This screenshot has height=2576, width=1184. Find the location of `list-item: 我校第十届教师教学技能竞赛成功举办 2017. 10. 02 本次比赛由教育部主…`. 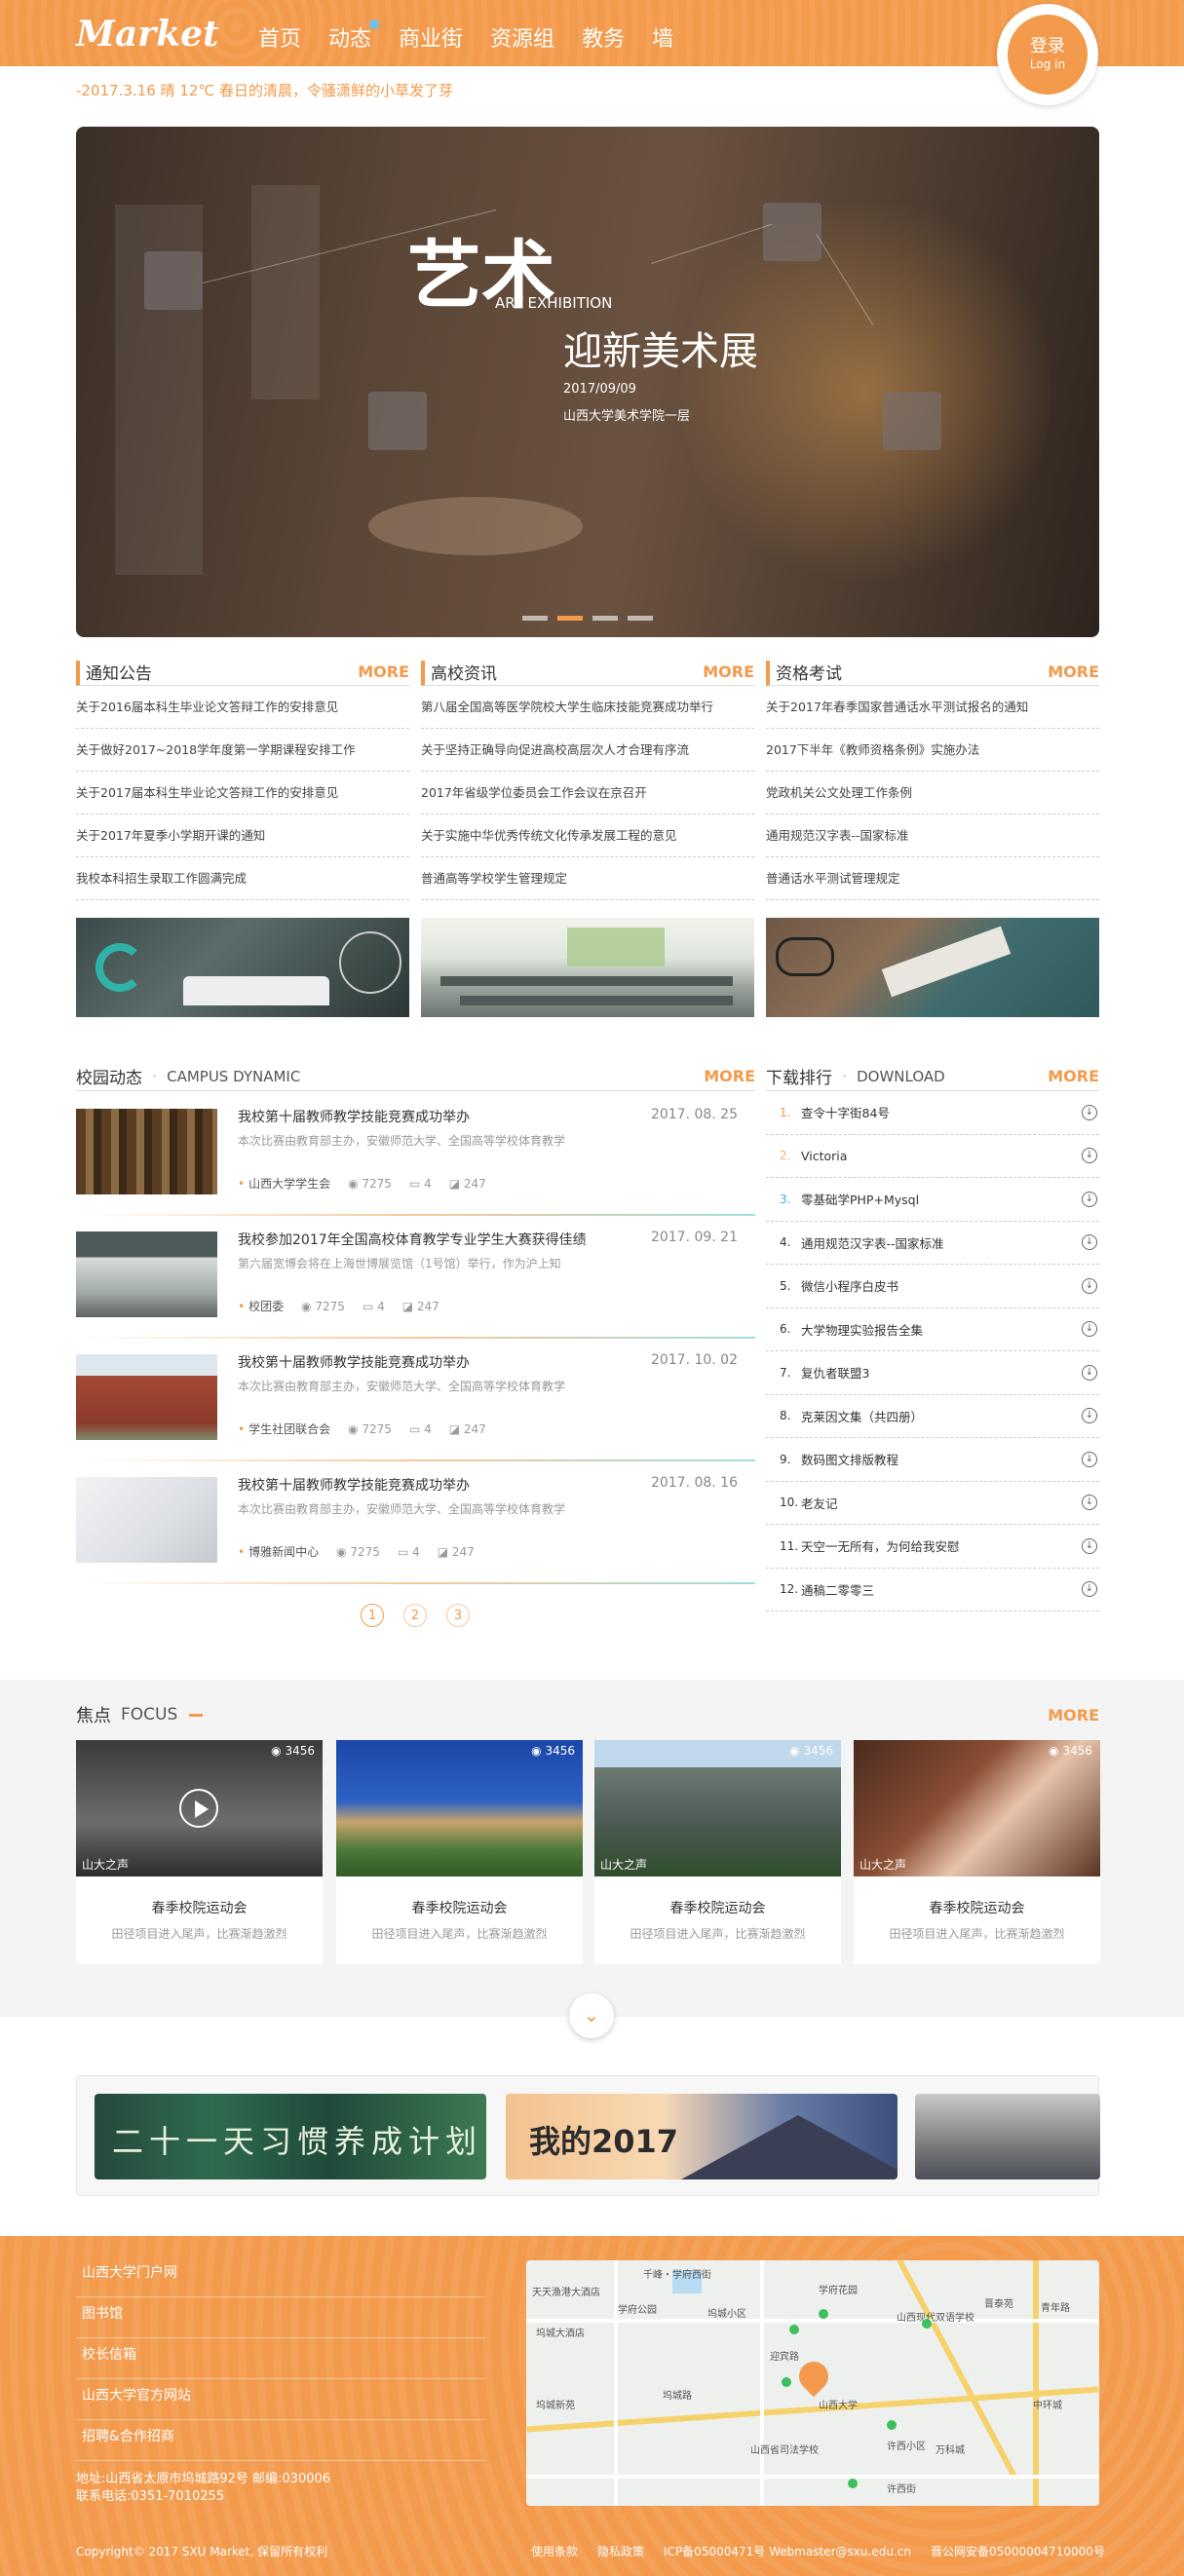

list-item: 我校第十届教师教学技能竞赛成功举办 2017. 10. 02 本次比赛由教育部主… is located at coordinates (415, 1403).